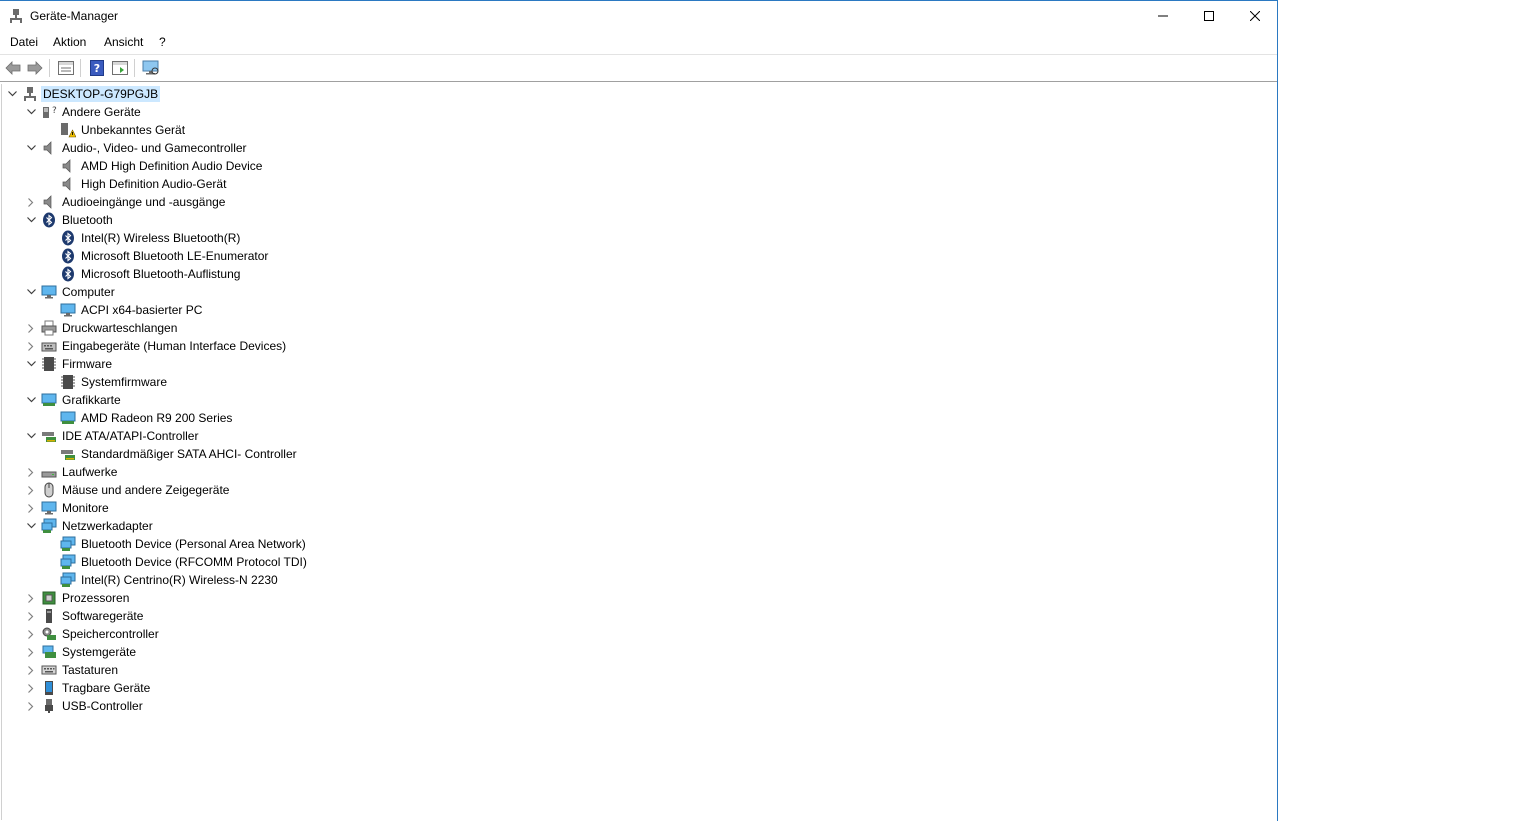 This screenshot has height=821, width=1536. I want to click on tree-category: Grafikkarte, so click(73, 400).